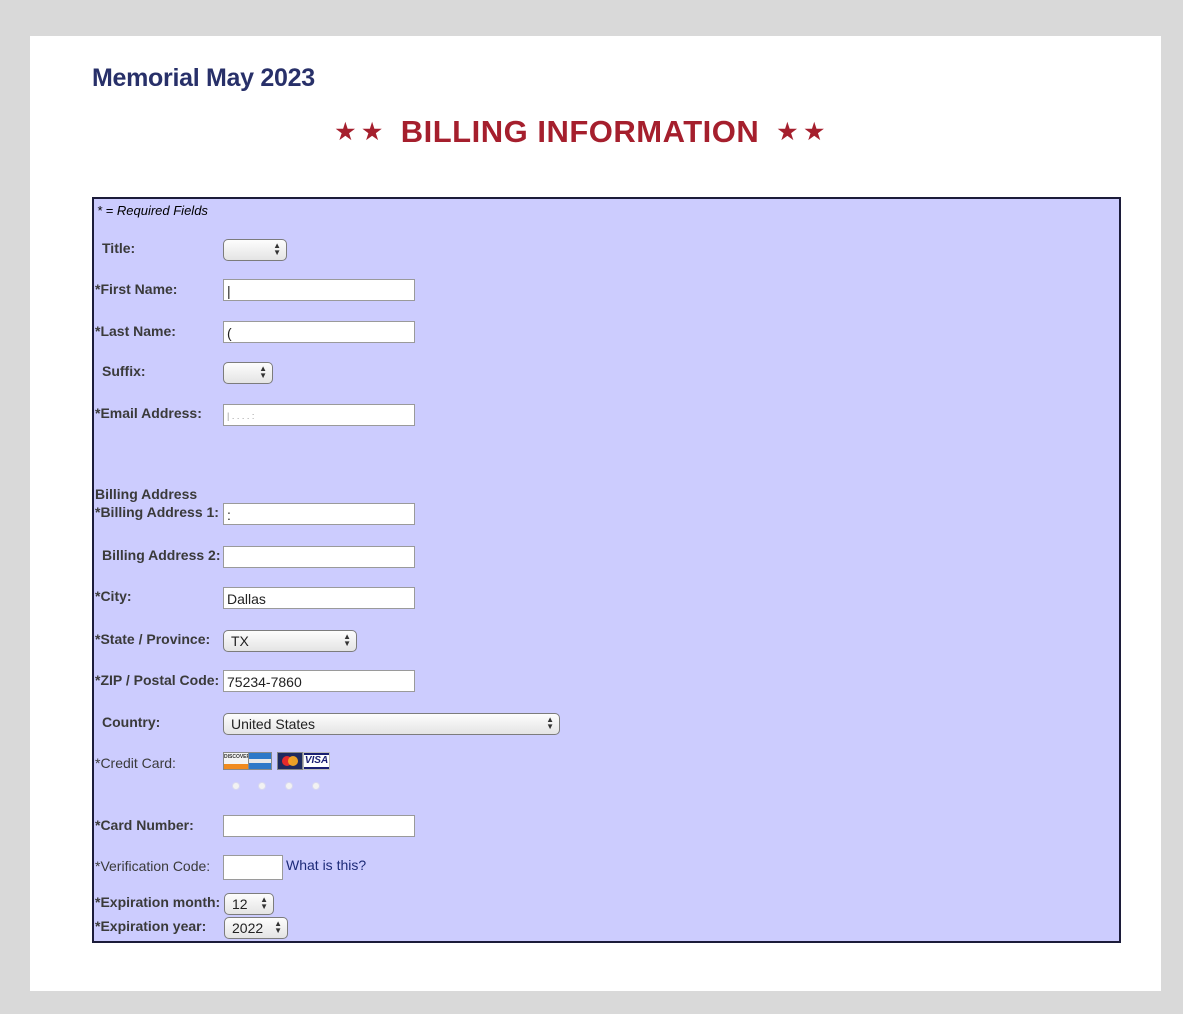 The height and width of the screenshot is (1014, 1183). What do you see at coordinates (391, 724) in the screenshot?
I see `country-select: United States ▲ ▼` at bounding box center [391, 724].